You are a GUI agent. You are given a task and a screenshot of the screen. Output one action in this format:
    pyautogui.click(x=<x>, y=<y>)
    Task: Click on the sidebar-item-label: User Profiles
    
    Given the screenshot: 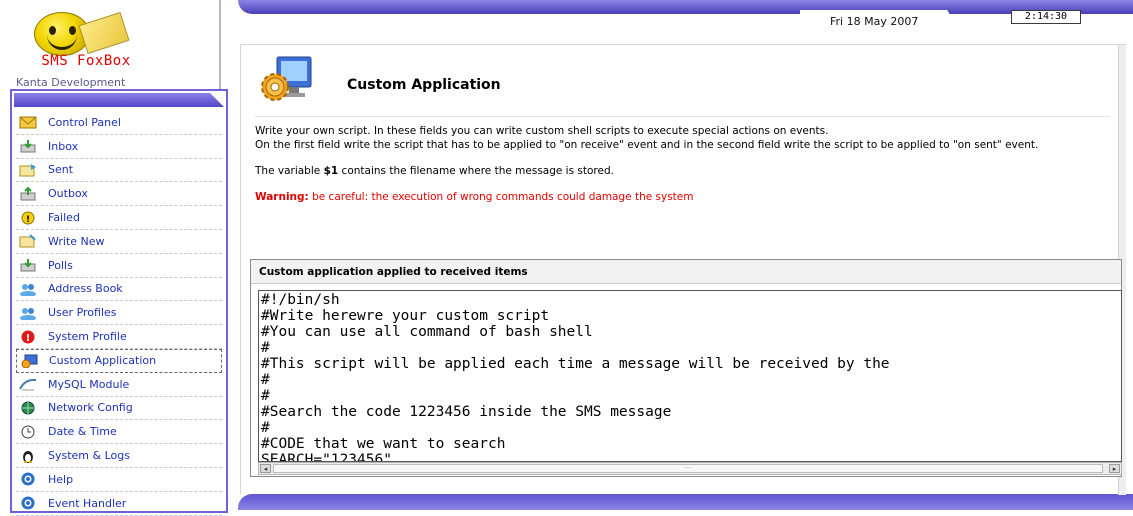 What is the action you would take?
    pyautogui.click(x=82, y=313)
    